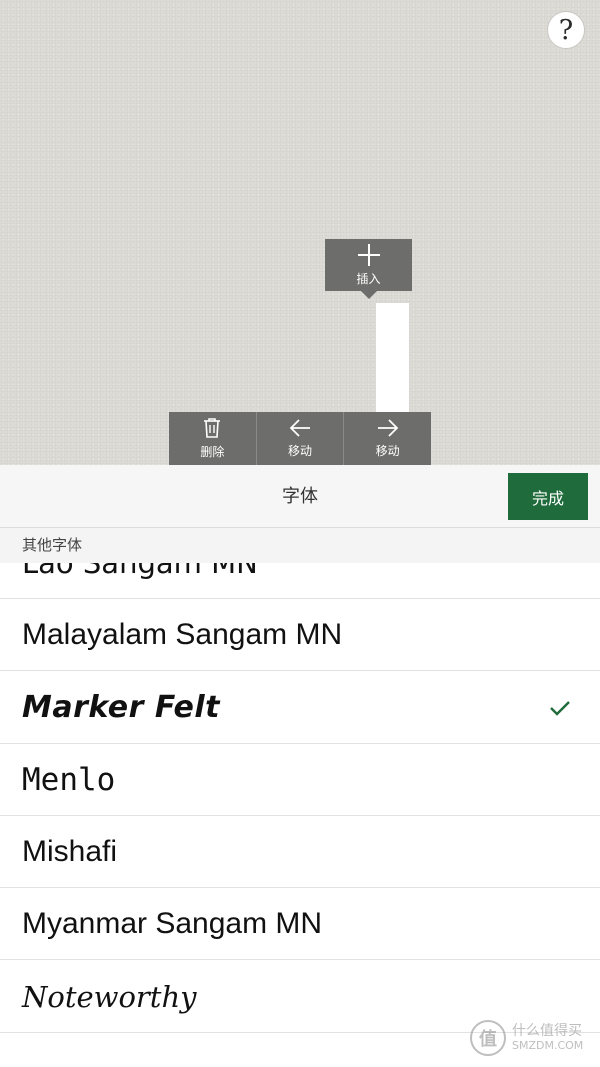  What do you see at coordinates (182, 634) in the screenshot?
I see `font-item-label: Malayalam Sangam MN` at bounding box center [182, 634].